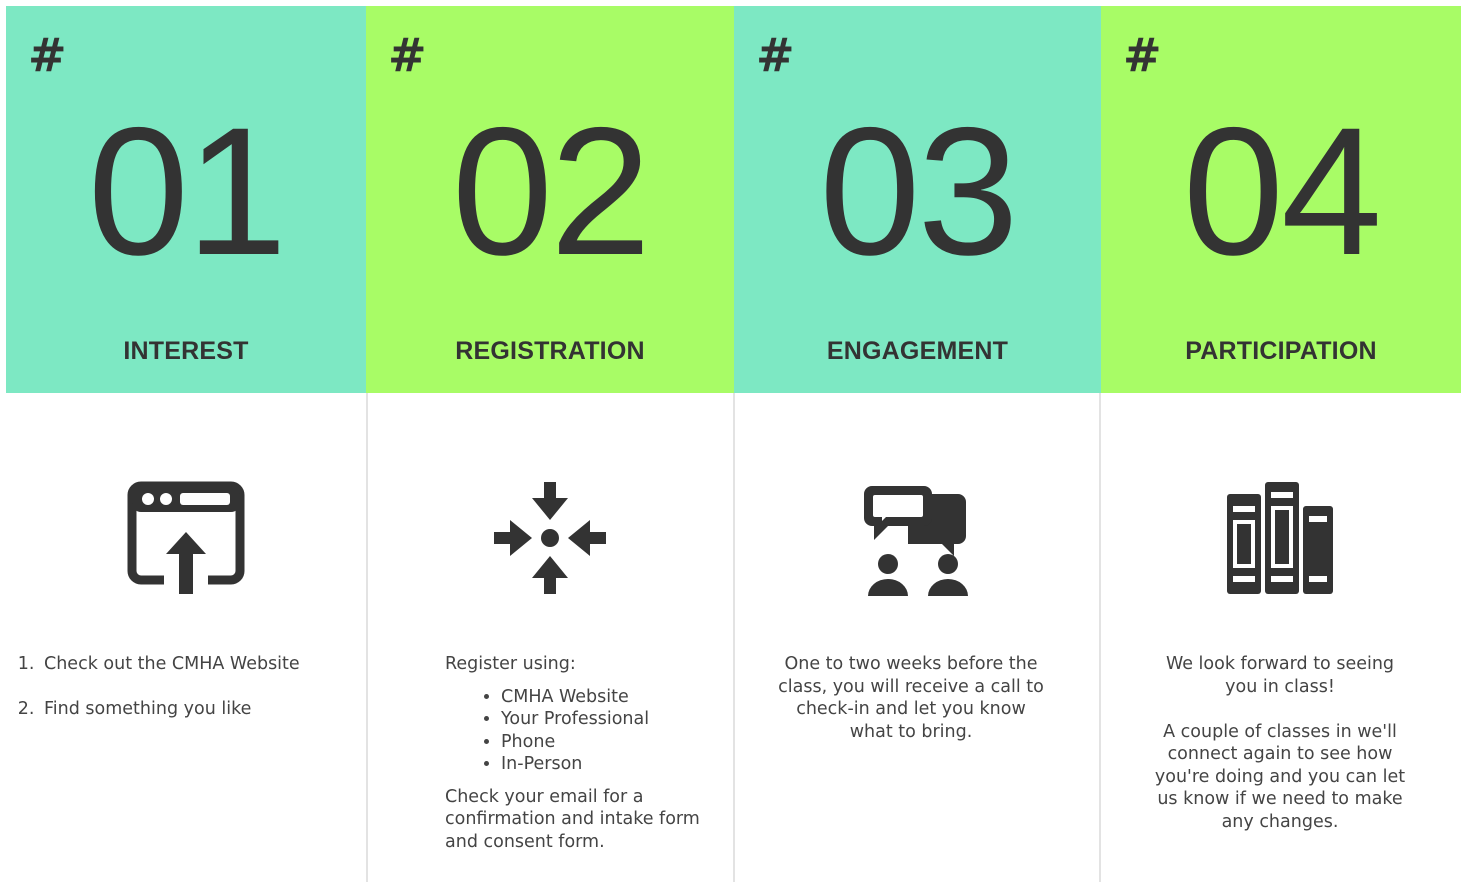 The height and width of the screenshot is (882, 1467). What do you see at coordinates (198, 709) in the screenshot?
I see `list-item: Find something you like` at bounding box center [198, 709].